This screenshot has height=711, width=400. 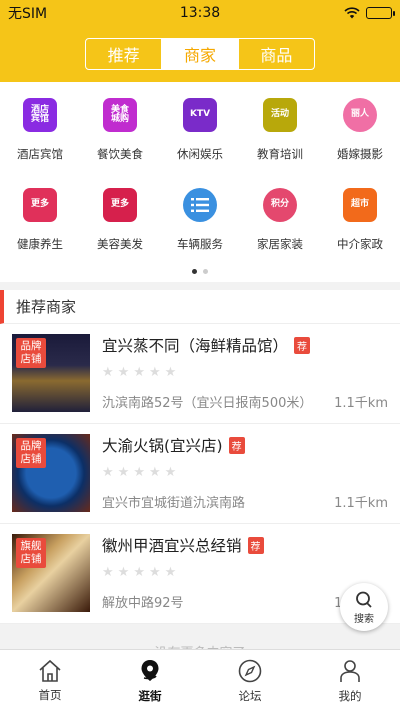 What do you see at coordinates (280, 244) in the screenshot?
I see `category-label: 家居家装` at bounding box center [280, 244].